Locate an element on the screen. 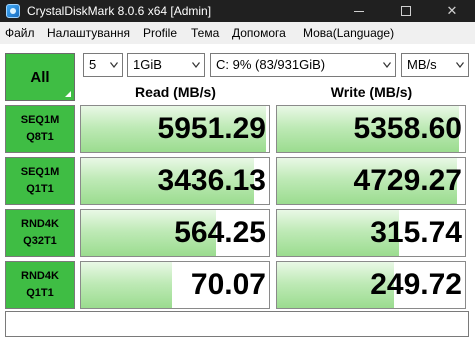  close-icon: ✕ is located at coordinates (452, 10).